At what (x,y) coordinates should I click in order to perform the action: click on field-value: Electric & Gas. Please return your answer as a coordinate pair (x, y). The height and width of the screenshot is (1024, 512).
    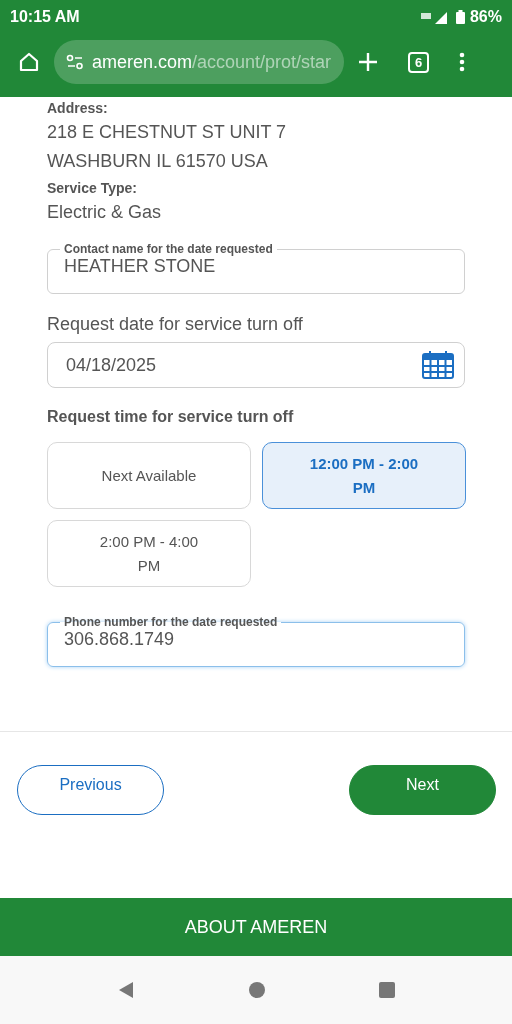
    Looking at the image, I should click on (105, 212).